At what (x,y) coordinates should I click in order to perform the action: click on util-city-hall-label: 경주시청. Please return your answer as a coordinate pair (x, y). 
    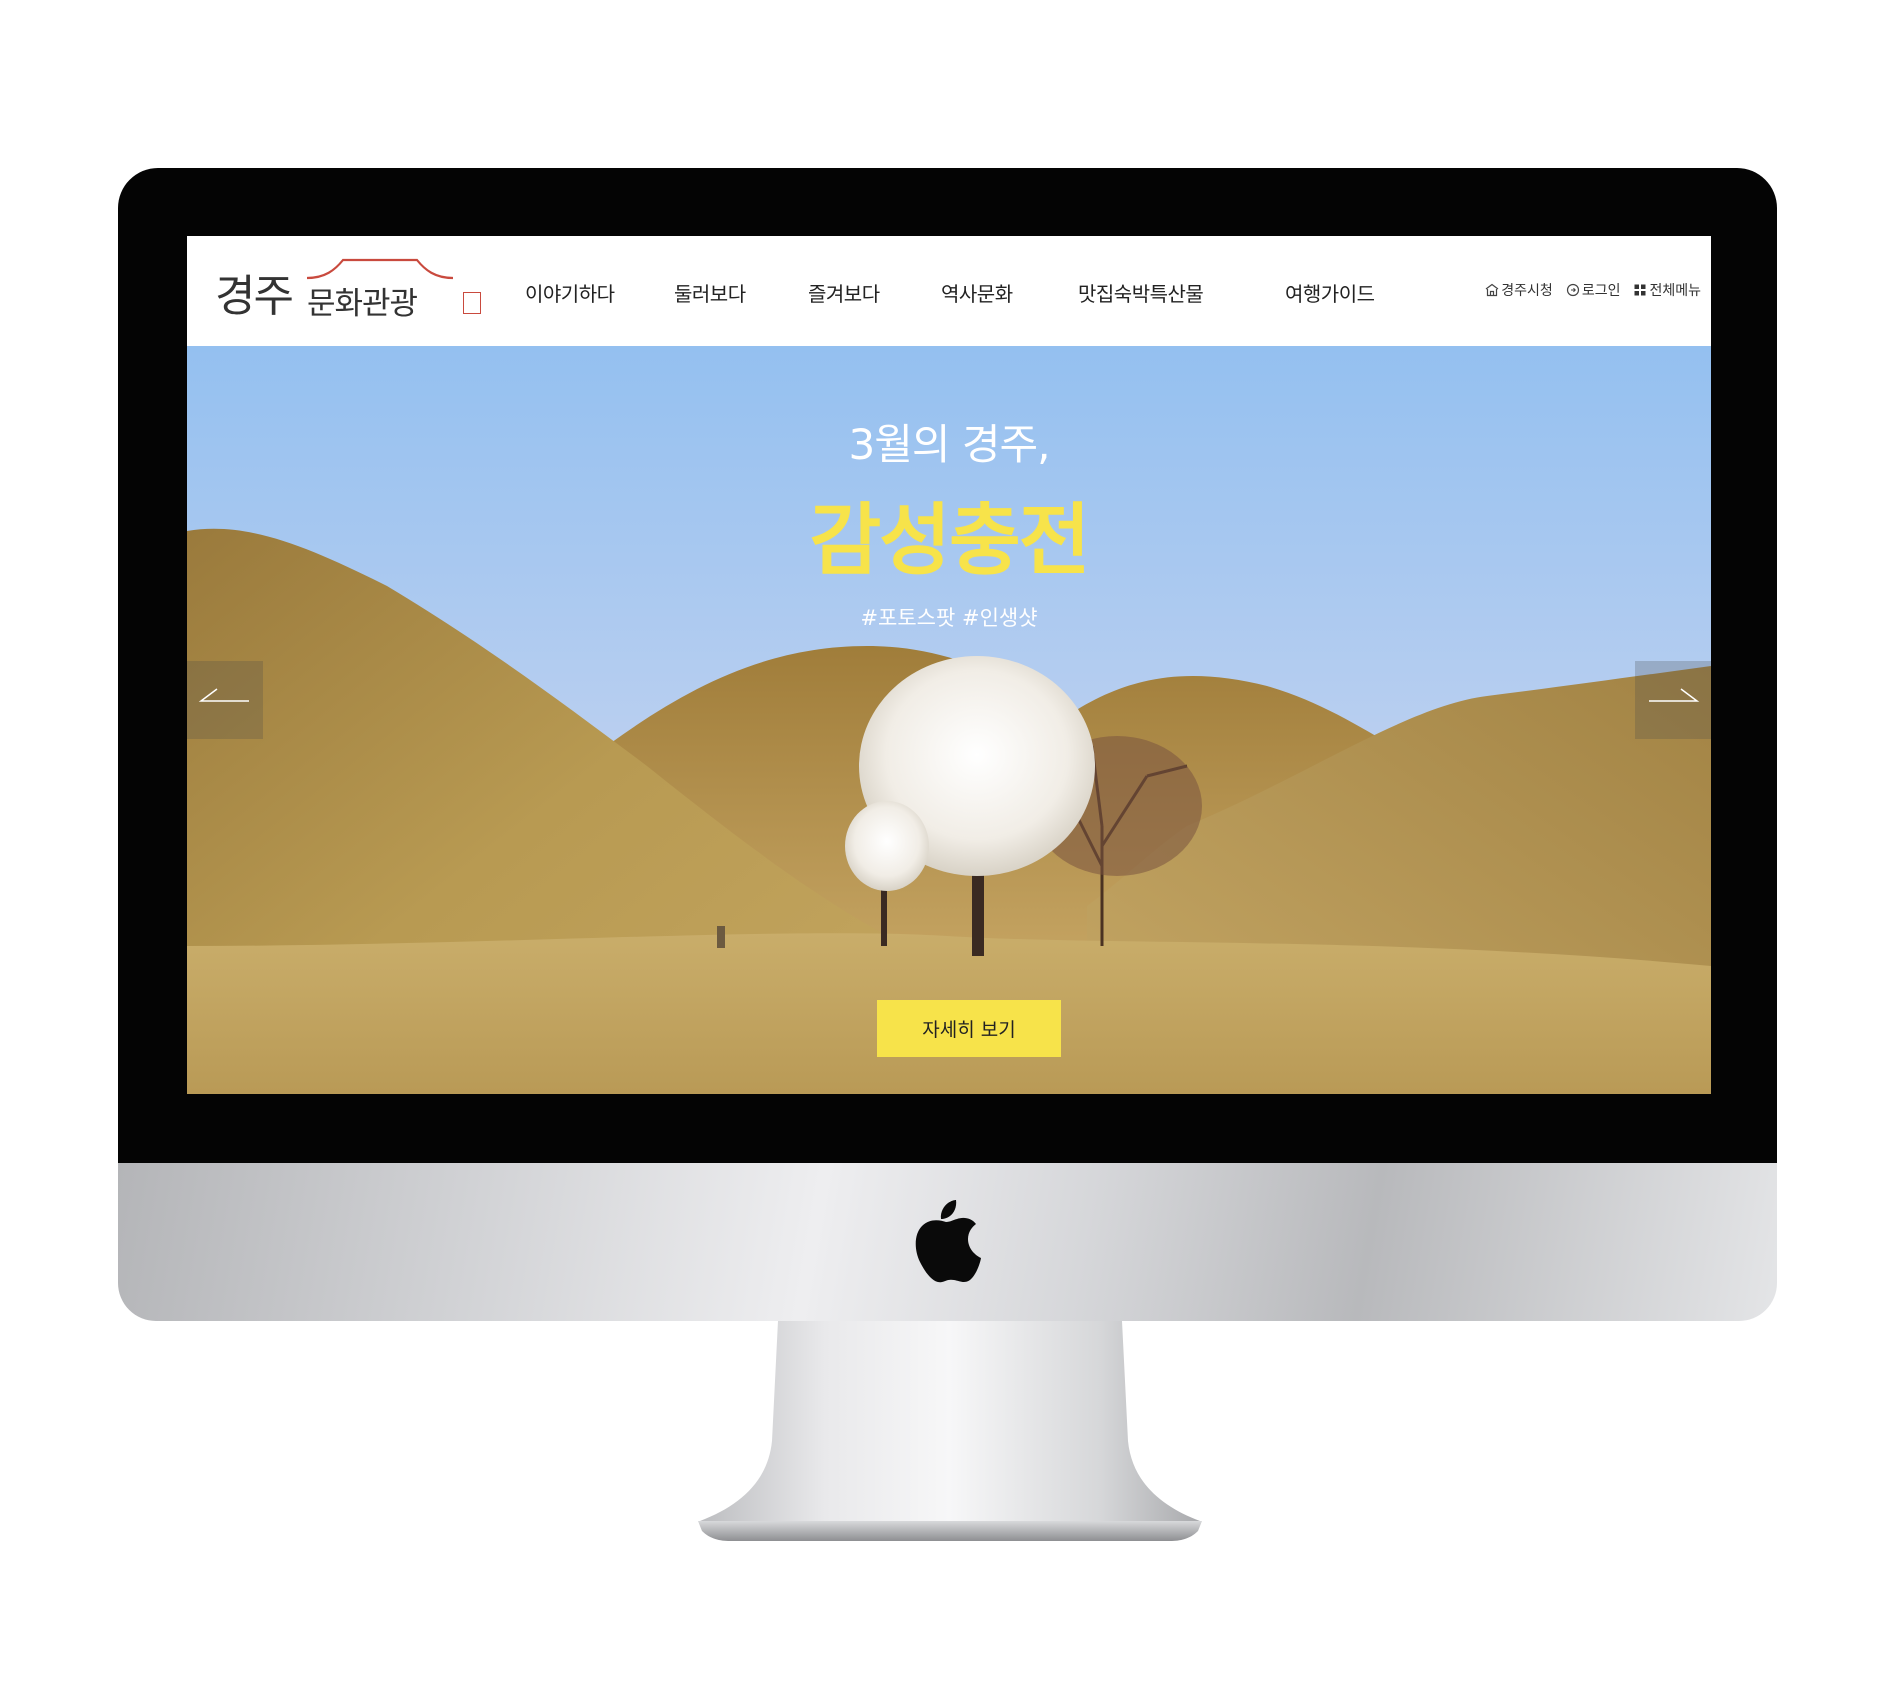
    Looking at the image, I should click on (1527, 291).